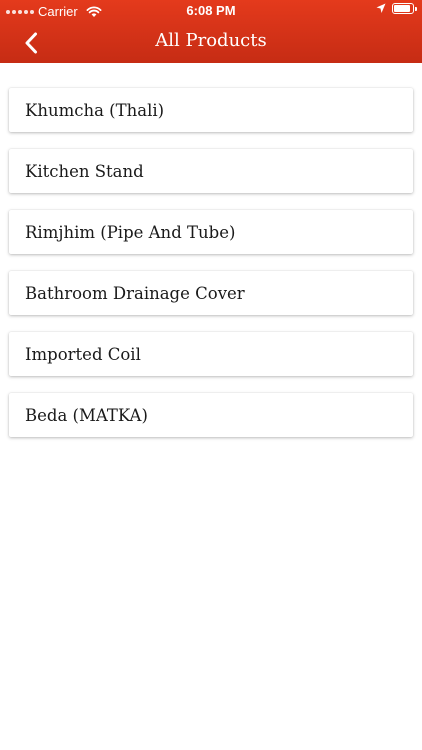  I want to click on list-item: Bathroom Drainage Cover, so click(211, 293).